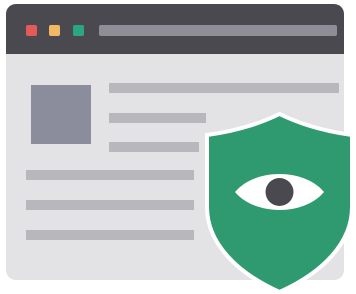  Describe the element at coordinates (218, 30) in the screenshot. I see `address-bar` at that location.